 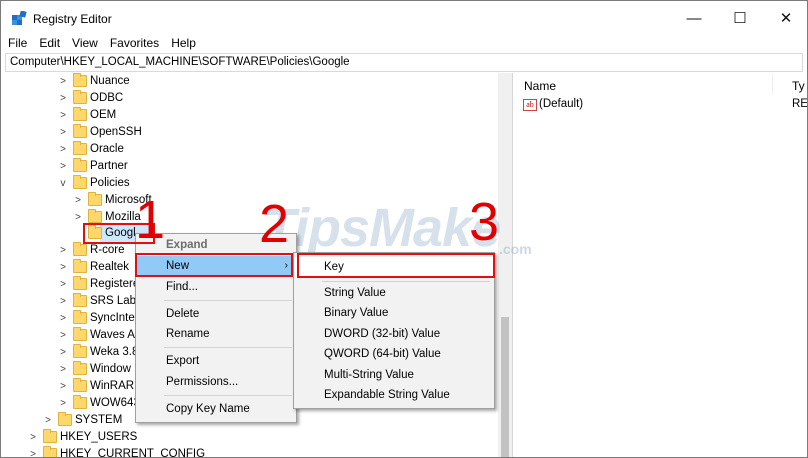 I want to click on menu-view: View, so click(x=85, y=44).